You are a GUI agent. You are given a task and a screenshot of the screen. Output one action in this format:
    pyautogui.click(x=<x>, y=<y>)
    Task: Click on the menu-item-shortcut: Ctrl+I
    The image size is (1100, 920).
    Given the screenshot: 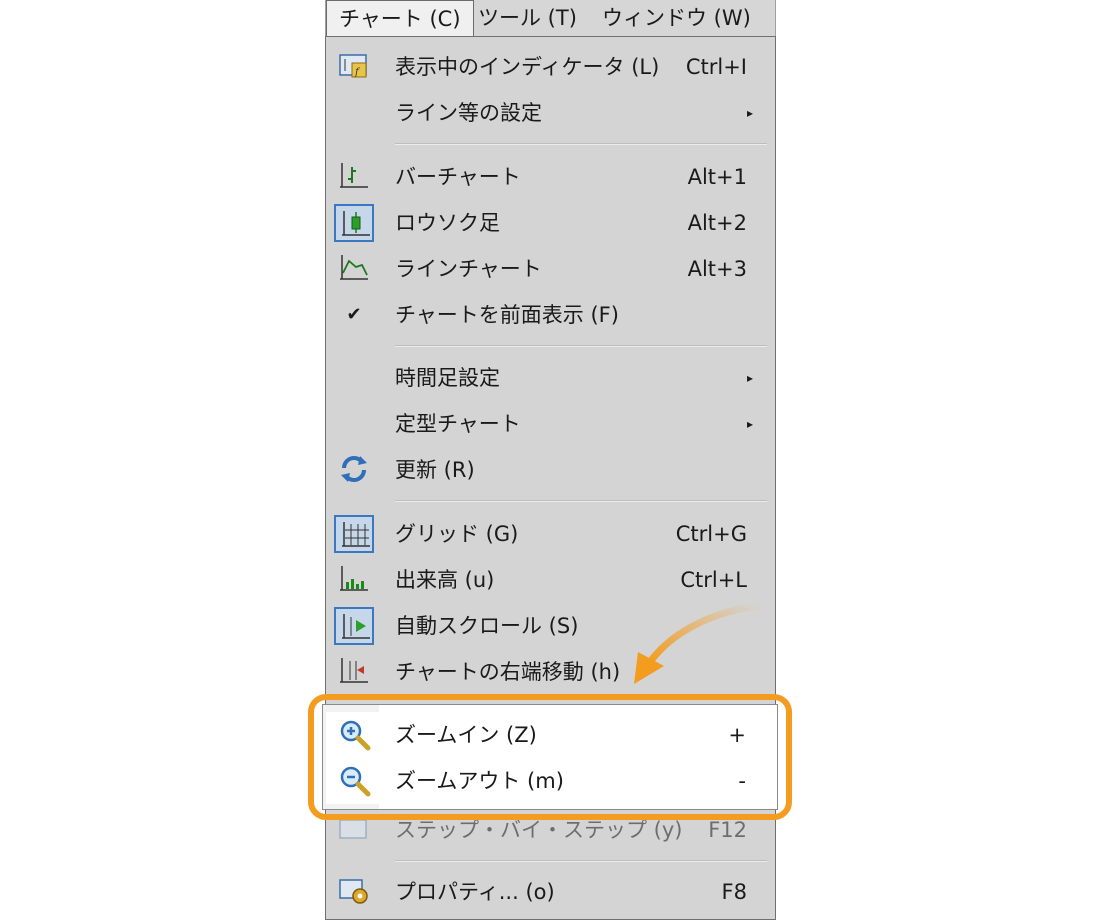 What is the action you would take?
    pyautogui.click(x=716, y=67)
    